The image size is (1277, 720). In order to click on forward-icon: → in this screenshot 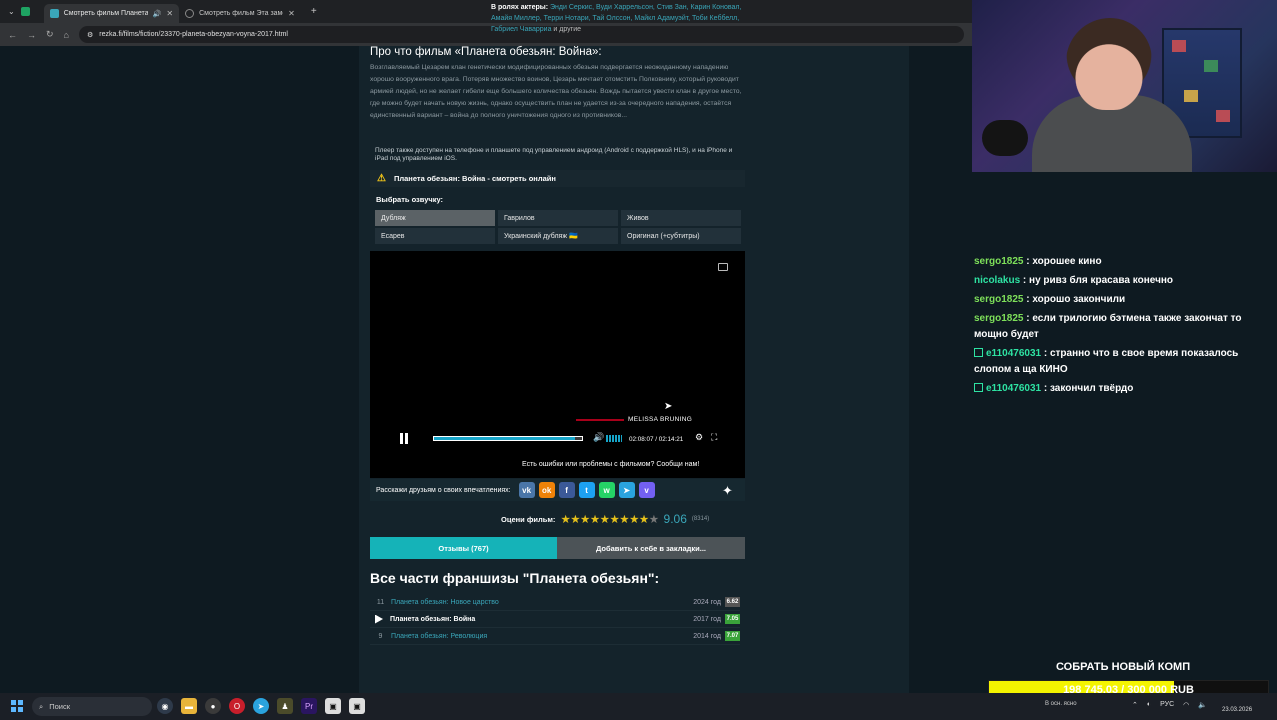, I will do `click(31, 35)`.